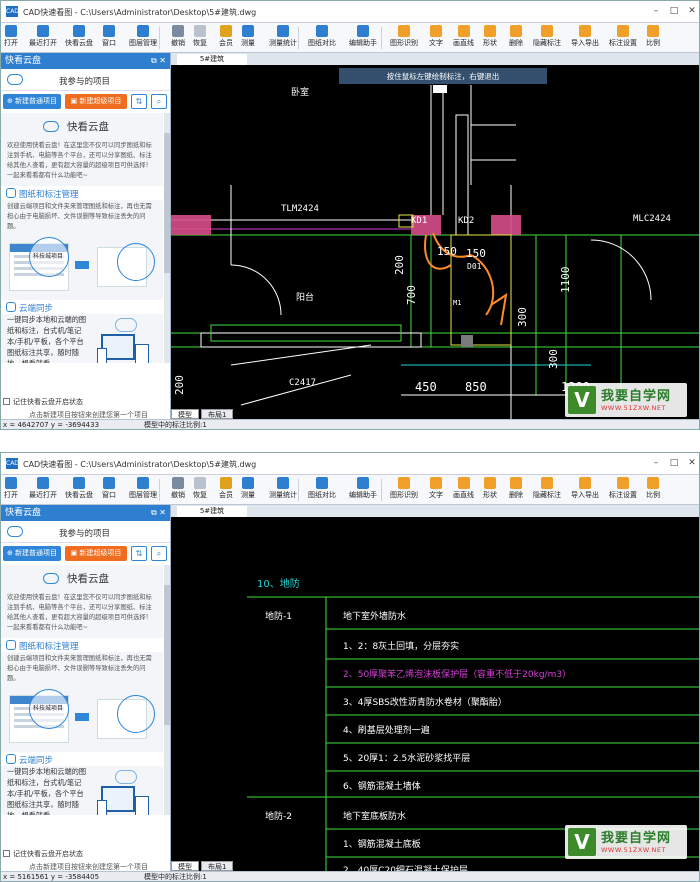  Describe the element at coordinates (636, 396) in the screenshot. I see `watermark-text: 我要自学网` at that location.